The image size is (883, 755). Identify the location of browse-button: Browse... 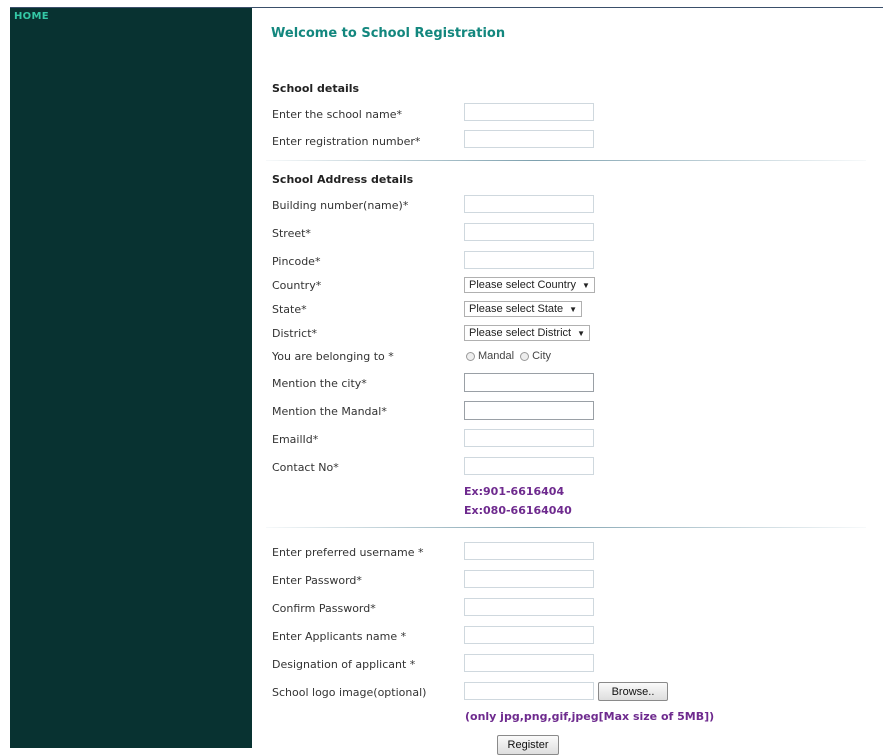
(633, 691).